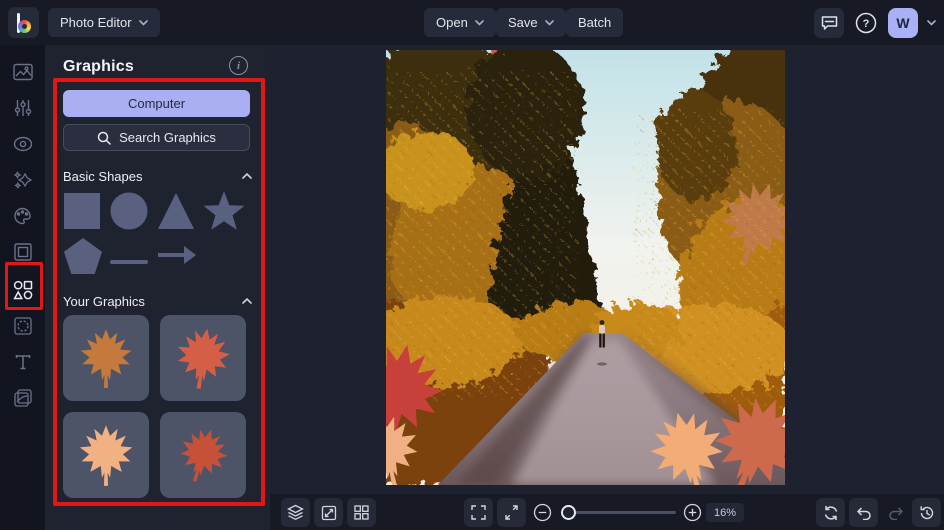 Image resolution: width=944 pixels, height=530 pixels. I want to click on your-graphics-label: Your Graphics, so click(104, 301).